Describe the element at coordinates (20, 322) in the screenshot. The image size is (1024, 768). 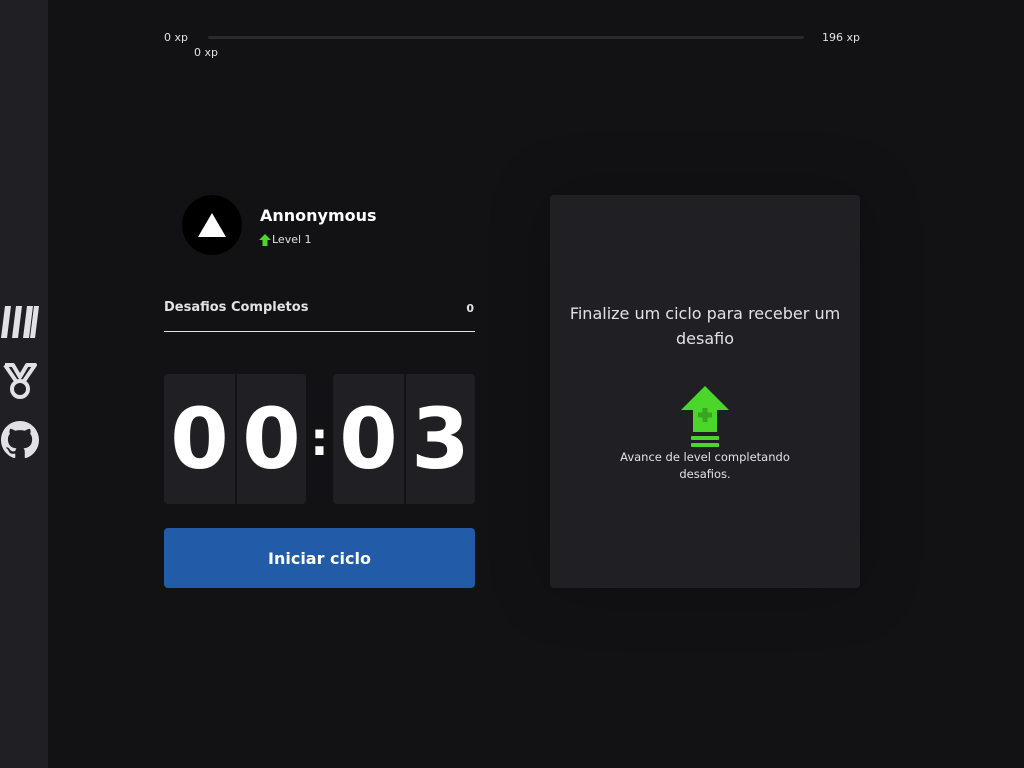
I see `logo-icon` at that location.